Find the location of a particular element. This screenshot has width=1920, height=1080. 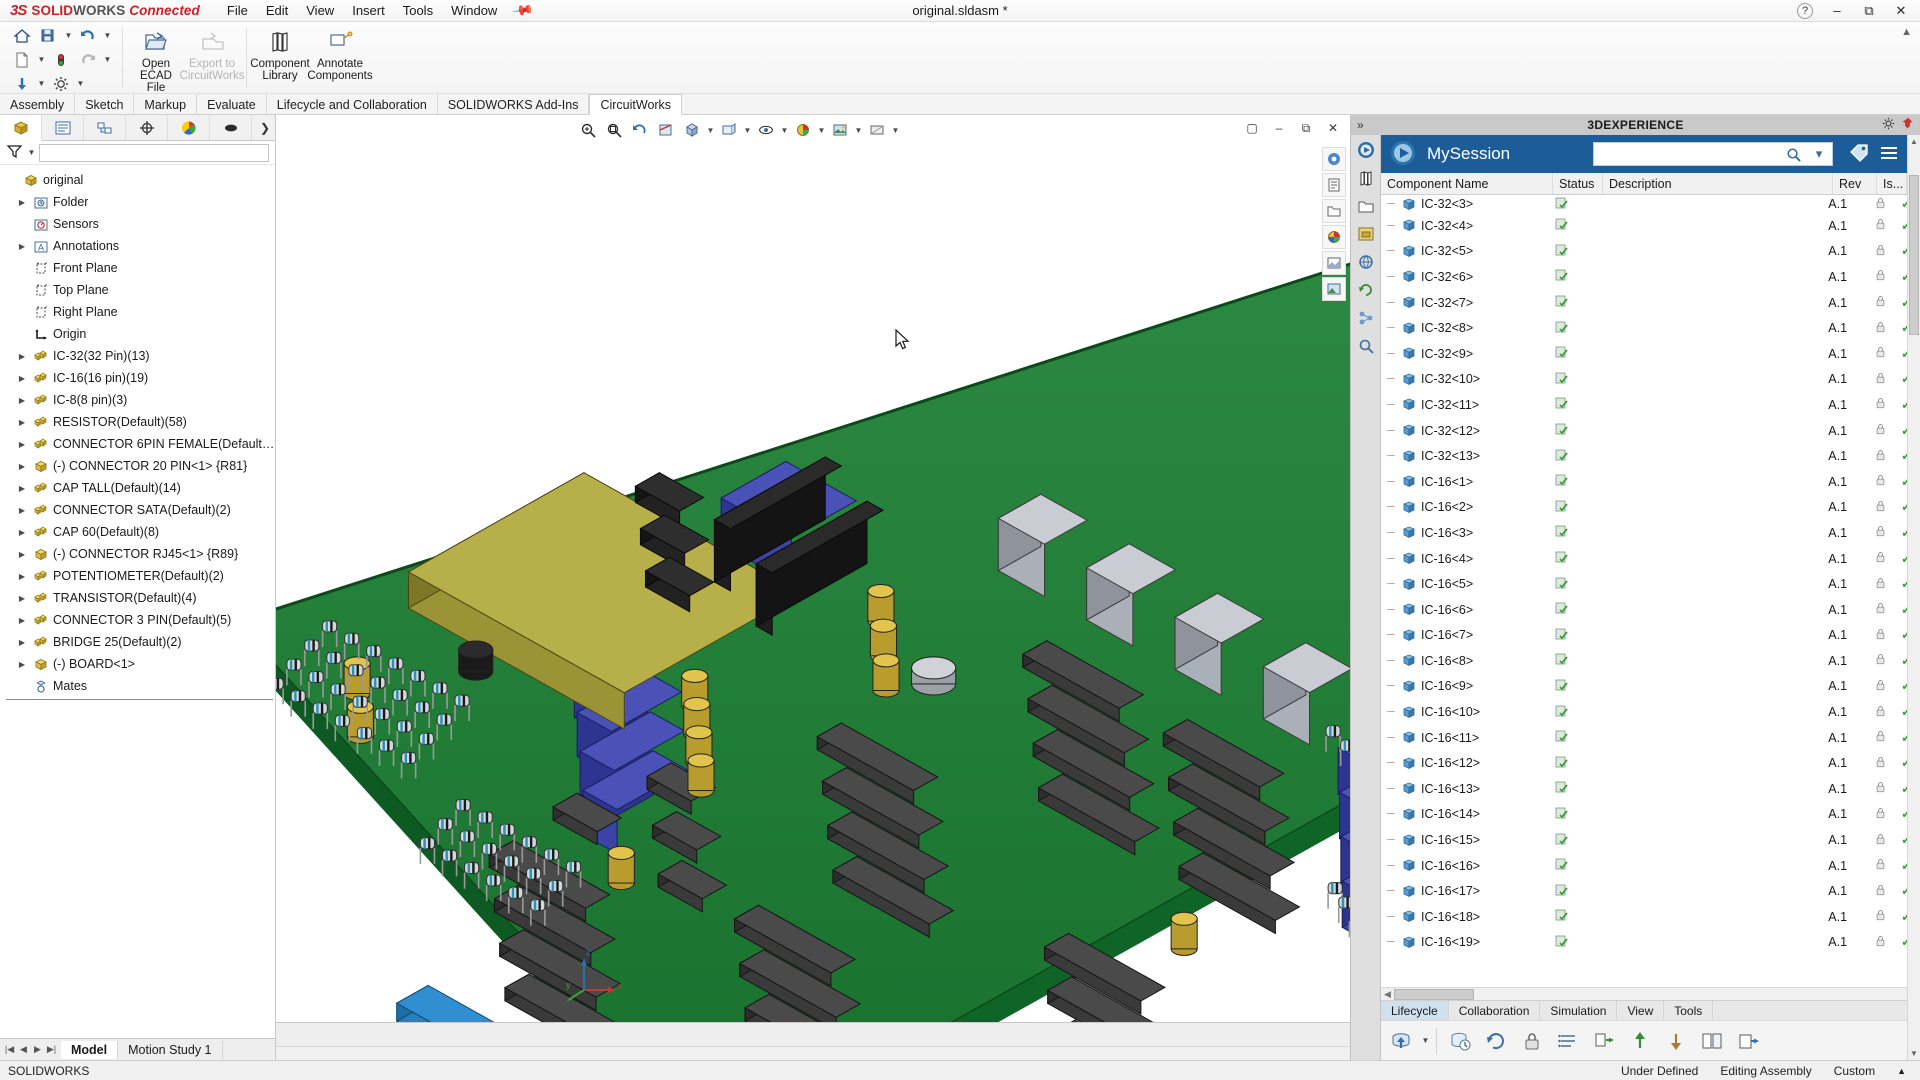

table-row: ─ IC-16<16> A.1 ✓ is located at coordinates (1644, 866).